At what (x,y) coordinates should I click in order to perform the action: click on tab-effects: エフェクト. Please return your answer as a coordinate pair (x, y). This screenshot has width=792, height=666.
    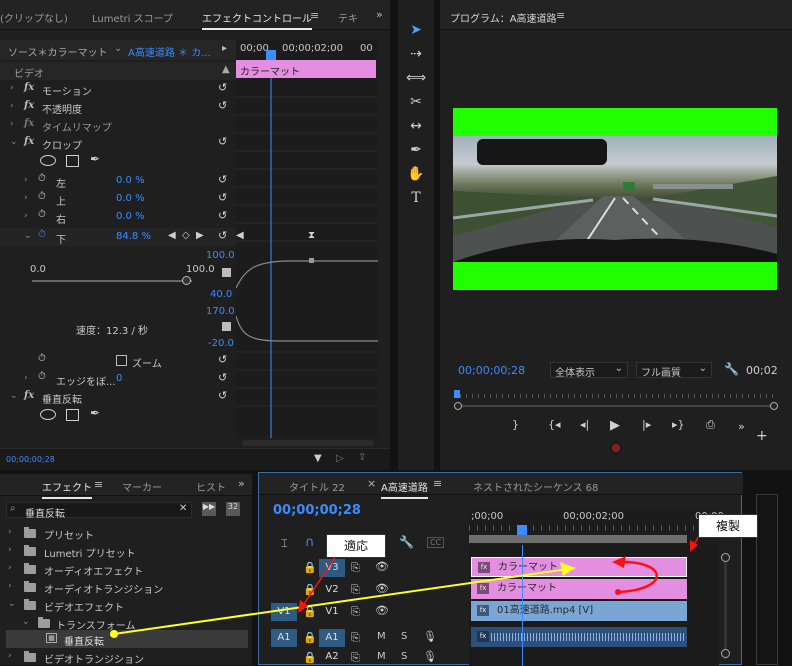
    Looking at the image, I should click on (67, 489).